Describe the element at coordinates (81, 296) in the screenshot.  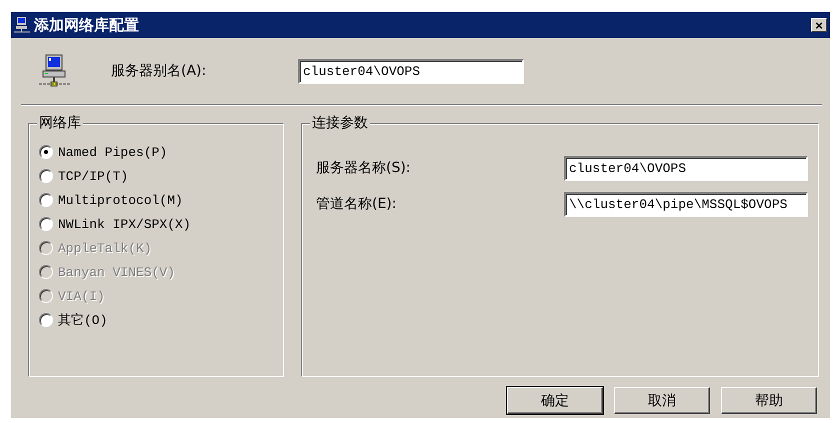
I see `radio-label: VIA(I)` at that location.